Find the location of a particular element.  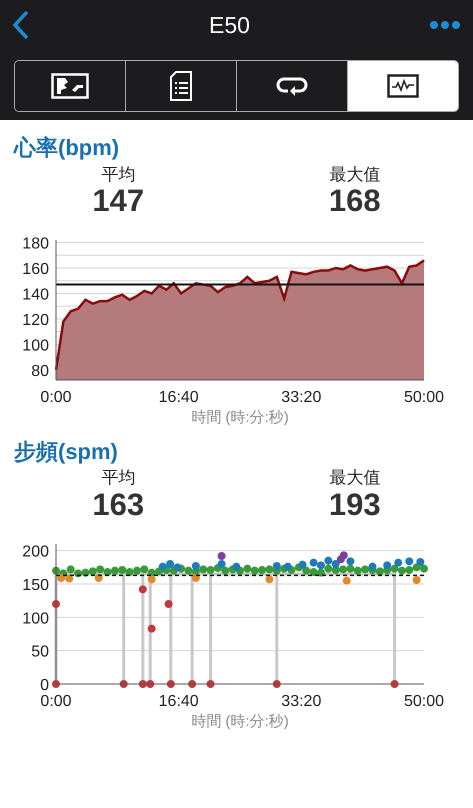

axis-tick-label: 80 is located at coordinates (40, 371).